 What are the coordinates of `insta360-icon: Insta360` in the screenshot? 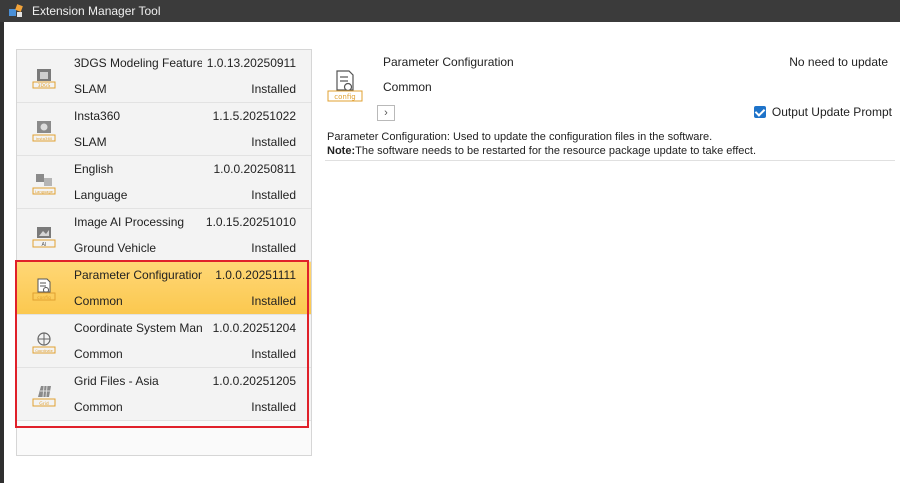 It's located at (44, 130).